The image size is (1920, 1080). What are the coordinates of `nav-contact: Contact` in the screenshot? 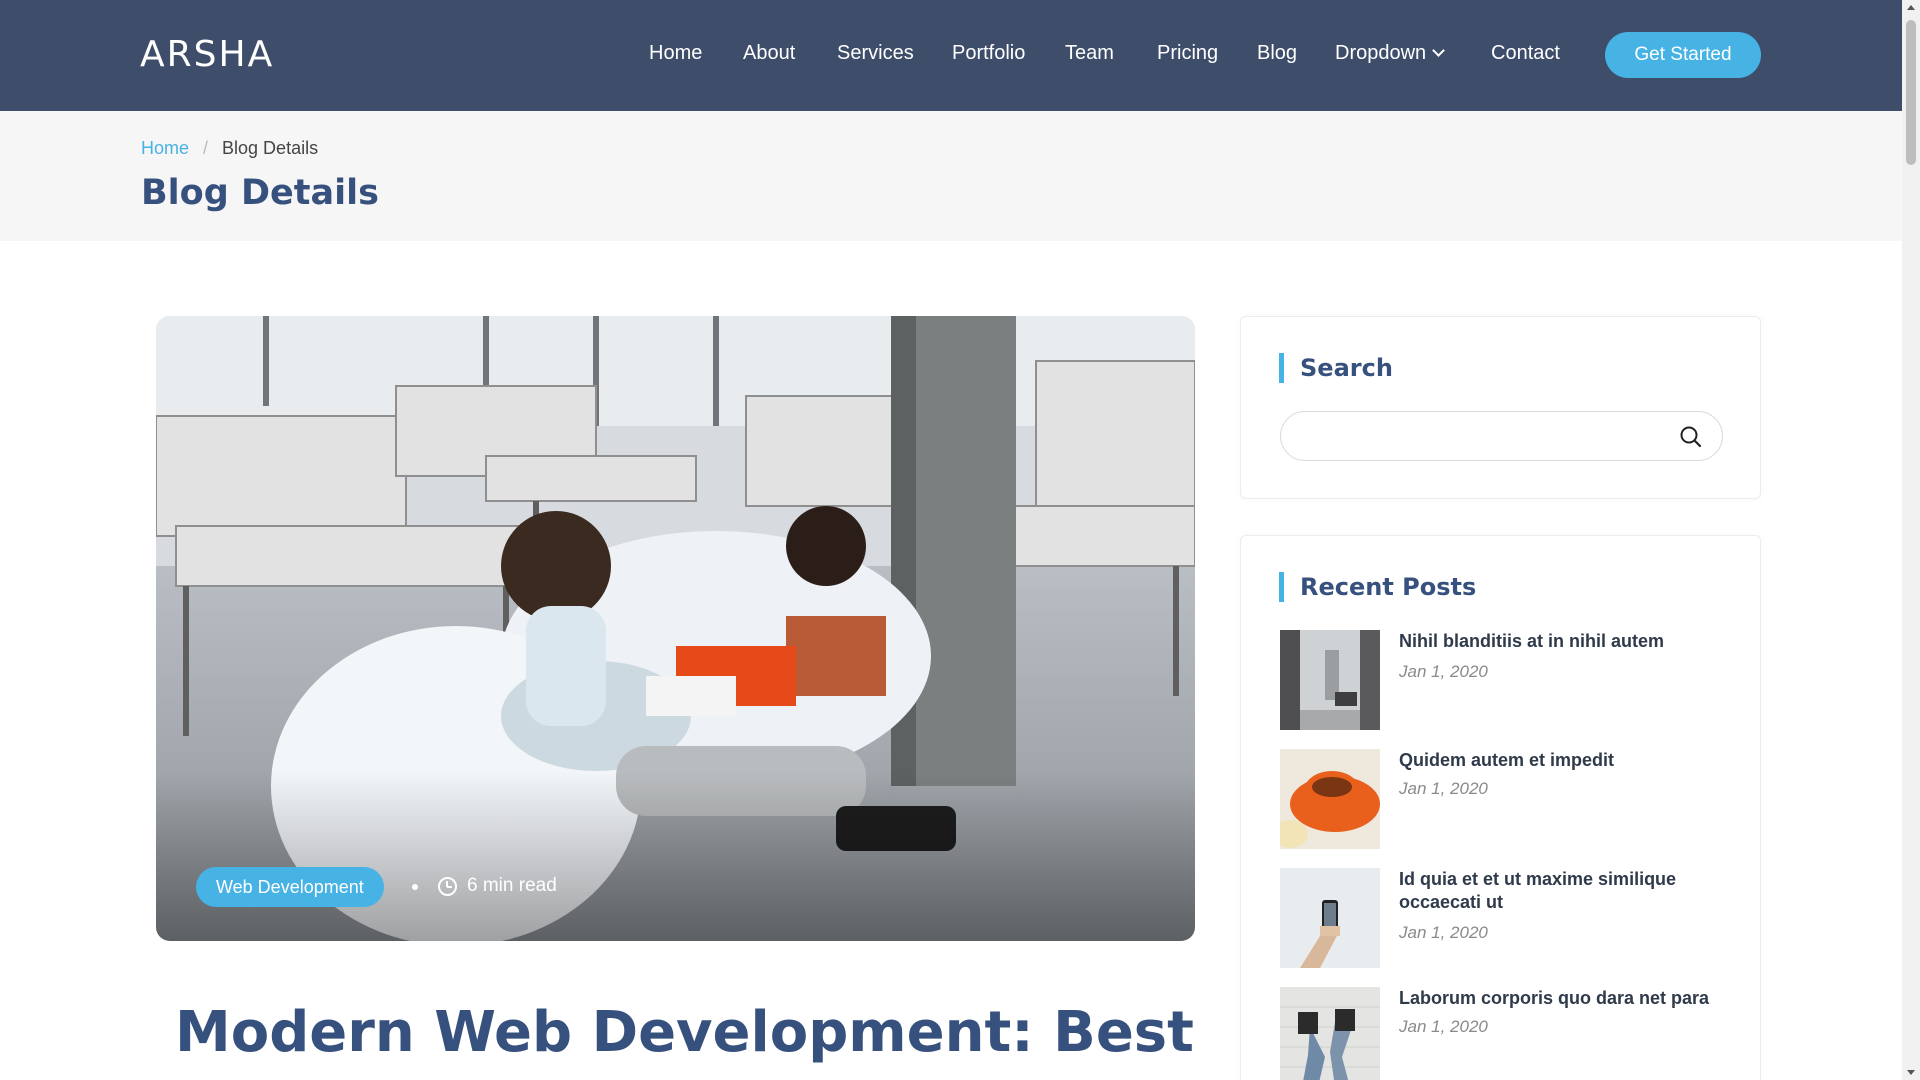 It's located at (1525, 53).